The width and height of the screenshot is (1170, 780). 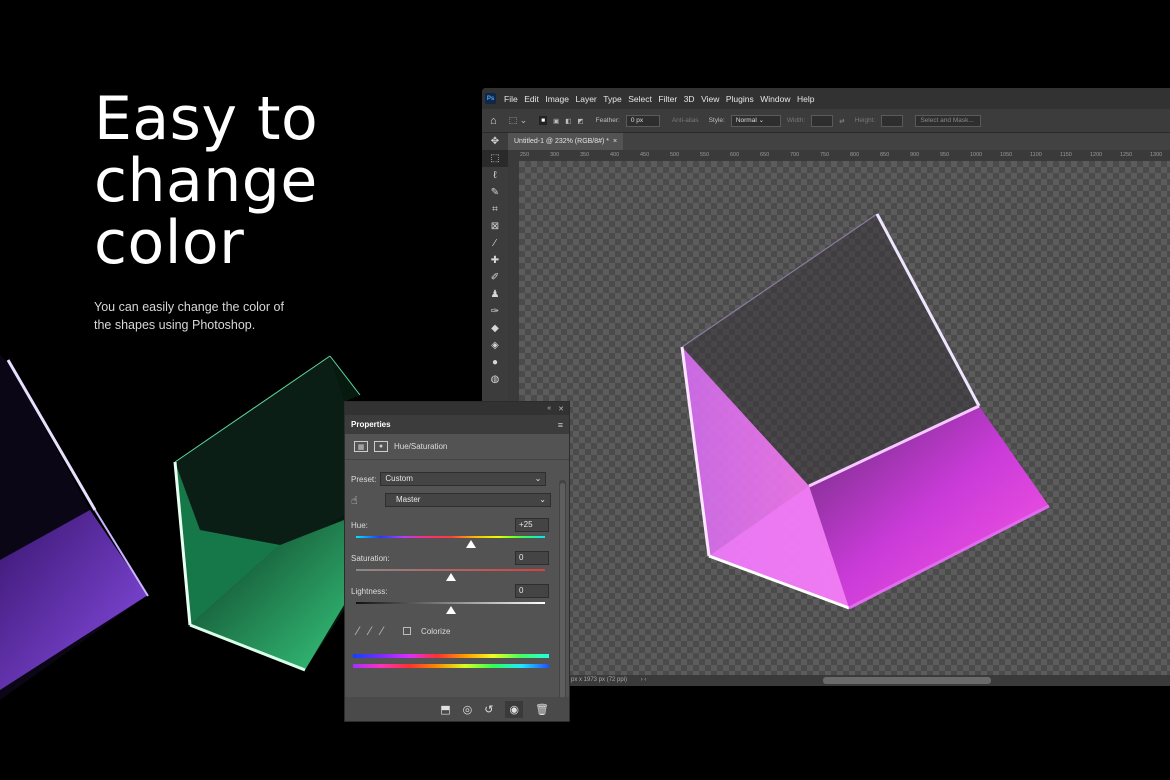 I want to click on ruler-tick: 850, so click(x=885, y=155).